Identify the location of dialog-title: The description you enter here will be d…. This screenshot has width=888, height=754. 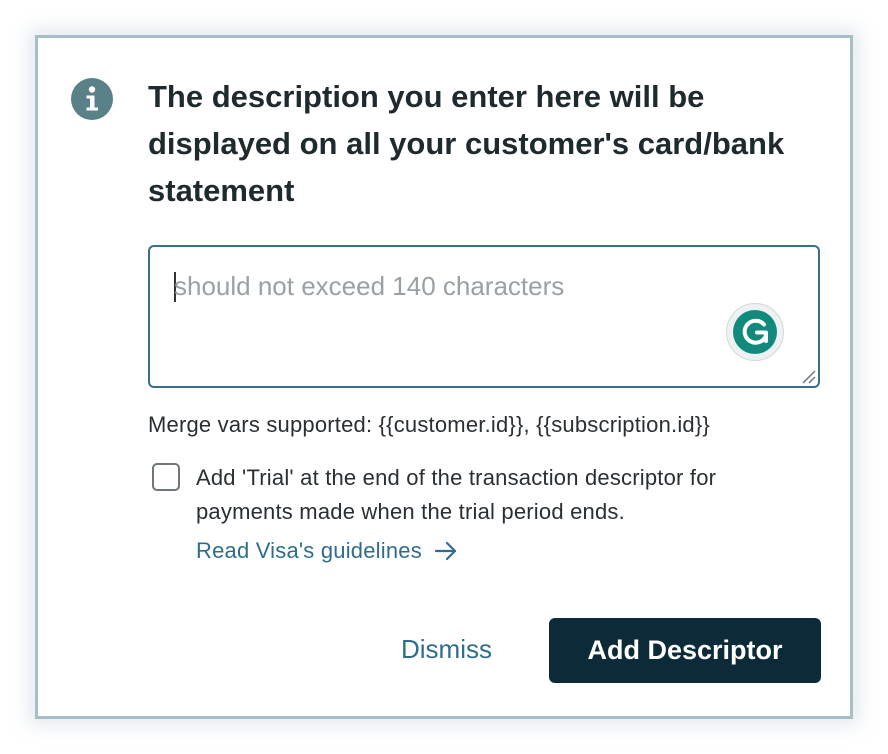
(466, 143).